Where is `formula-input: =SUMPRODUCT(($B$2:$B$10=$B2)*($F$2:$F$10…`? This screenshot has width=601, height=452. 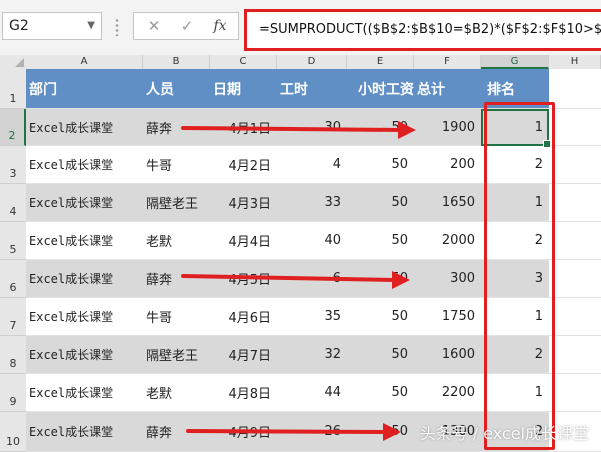 formula-input: =SUMPRODUCT(($B$2:$B$10=$B2)*($F$2:$F$10… is located at coordinates (422, 30).